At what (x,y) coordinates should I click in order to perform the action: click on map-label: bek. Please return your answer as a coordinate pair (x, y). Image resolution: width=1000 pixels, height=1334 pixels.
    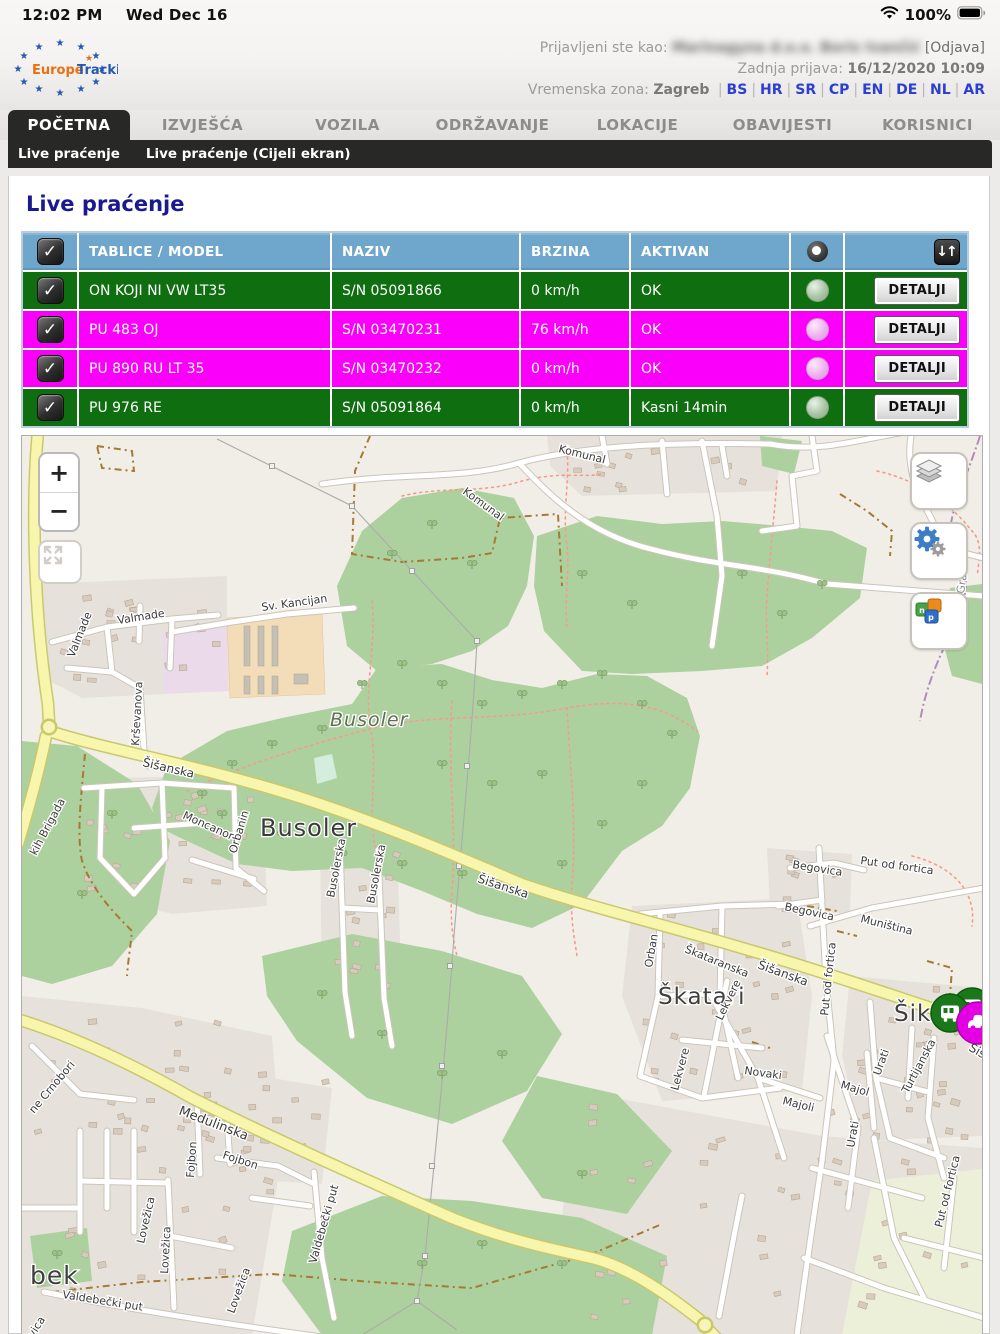
    Looking at the image, I should click on (54, 1275).